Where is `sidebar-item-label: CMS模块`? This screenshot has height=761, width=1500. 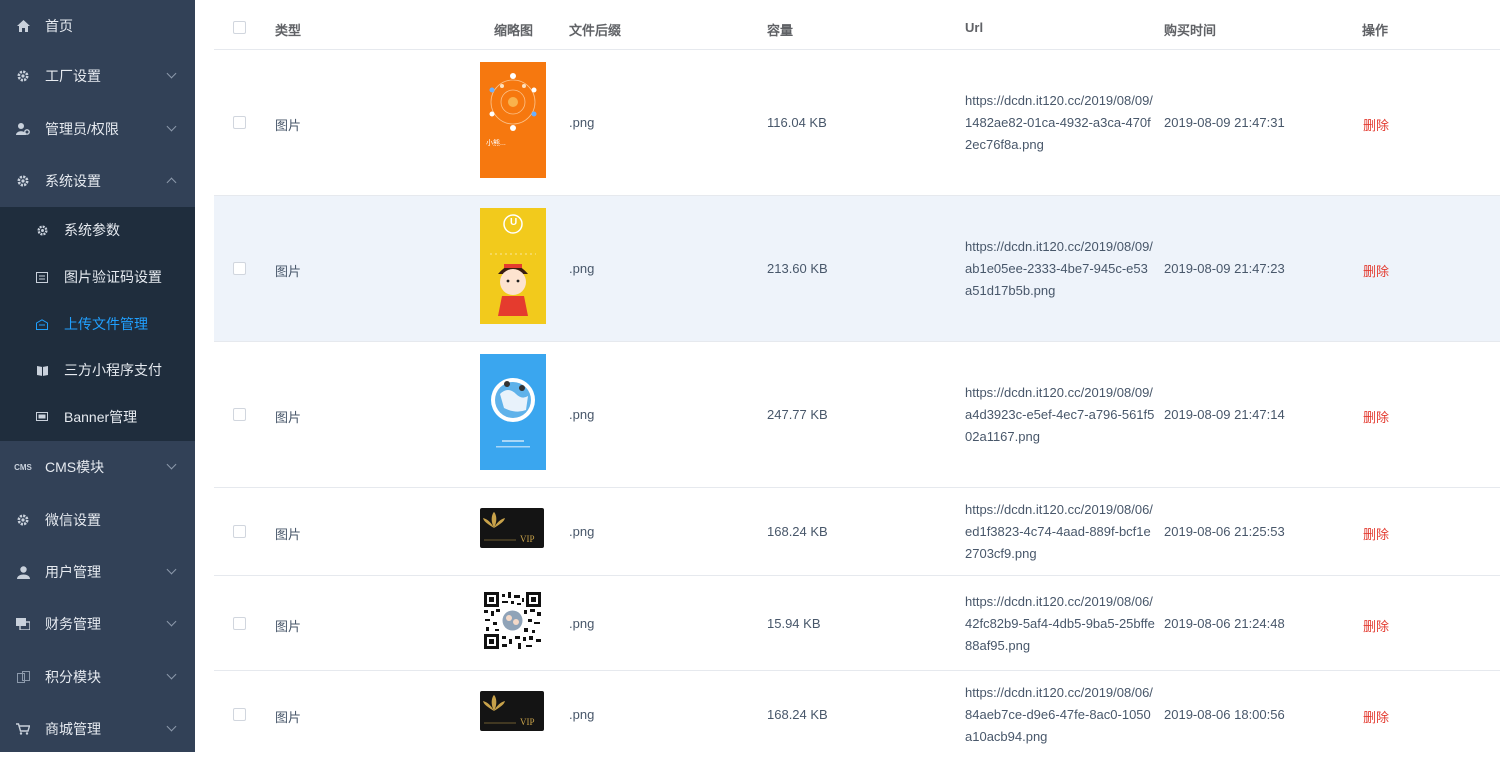
sidebar-item-label: CMS模块 is located at coordinates (75, 467).